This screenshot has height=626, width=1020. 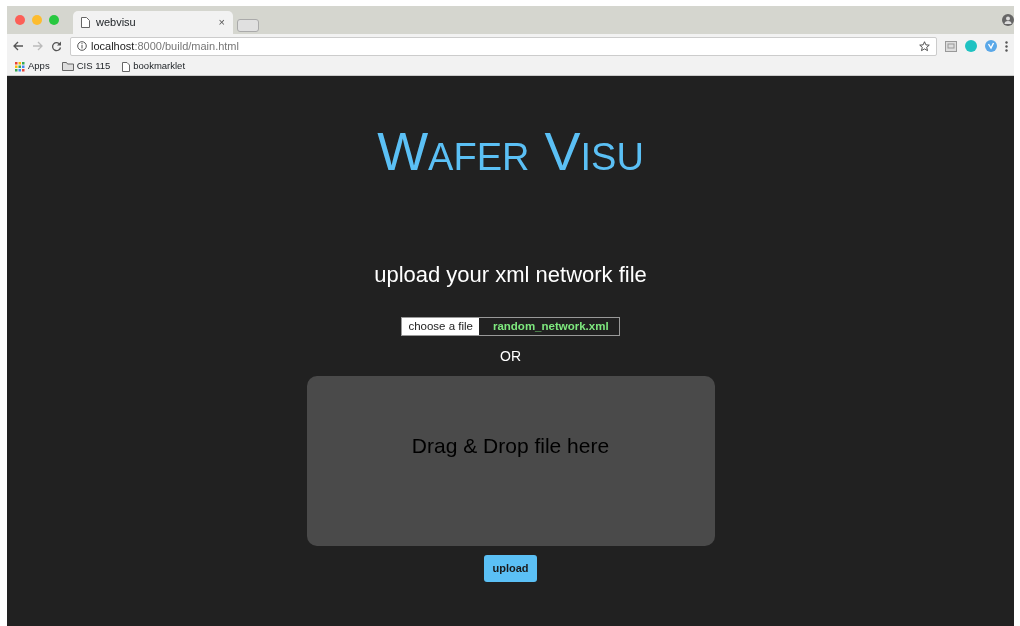 I want to click on url-text: localhost:8000/build/main.html, so click(x=165, y=46).